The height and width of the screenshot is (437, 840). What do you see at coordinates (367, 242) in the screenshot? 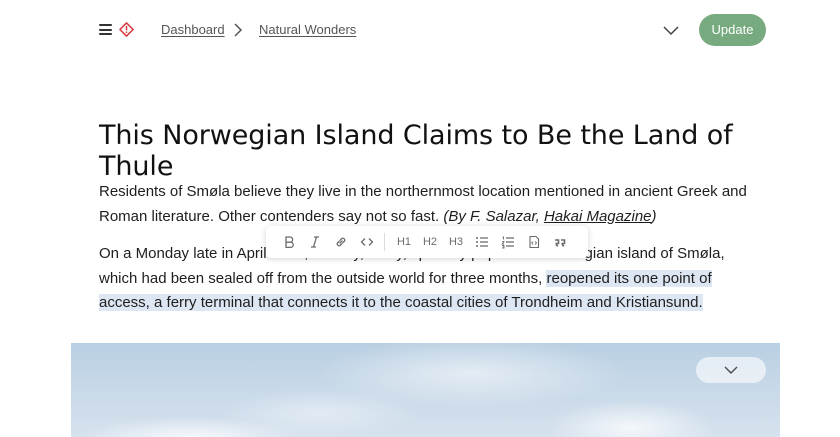
I see `code-icon` at bounding box center [367, 242].